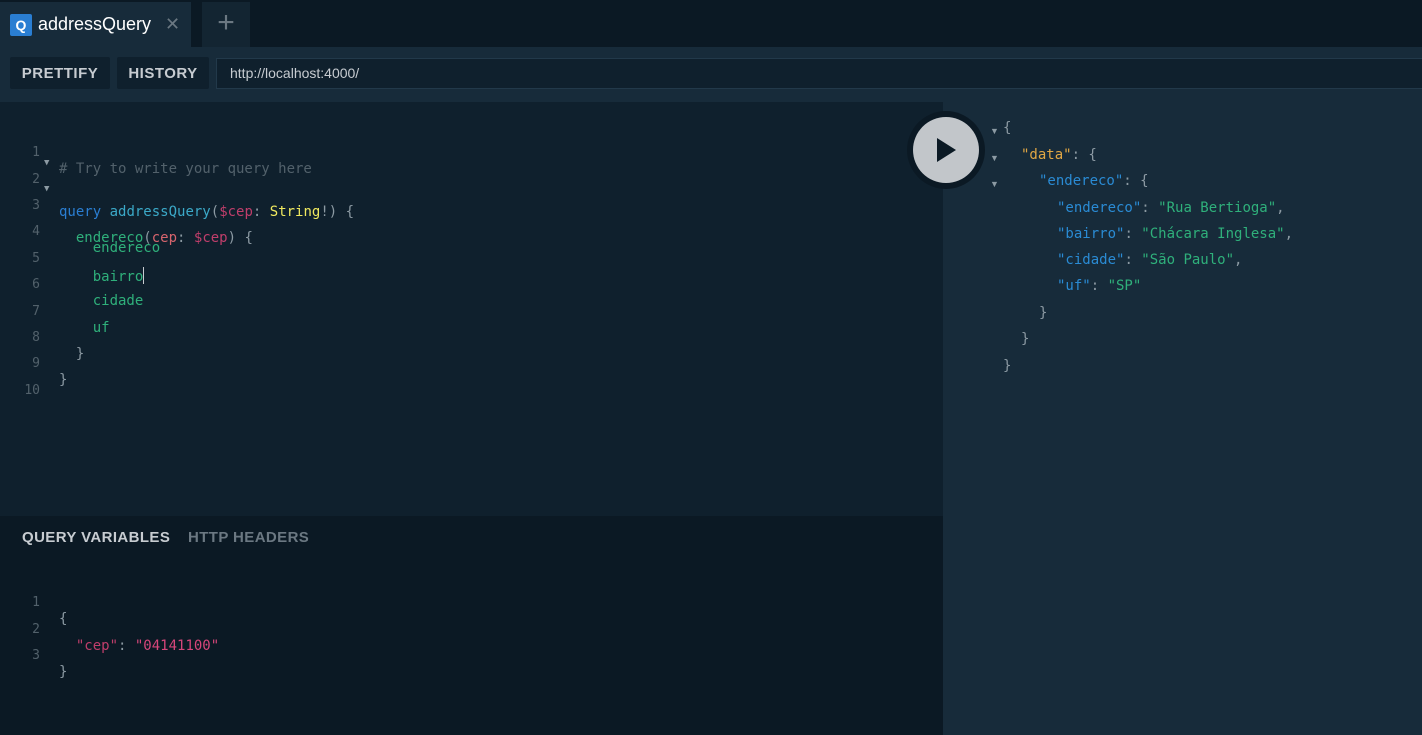 Image resolution: width=1422 pixels, height=735 pixels. I want to click on result-value: "SP", so click(1124, 286).